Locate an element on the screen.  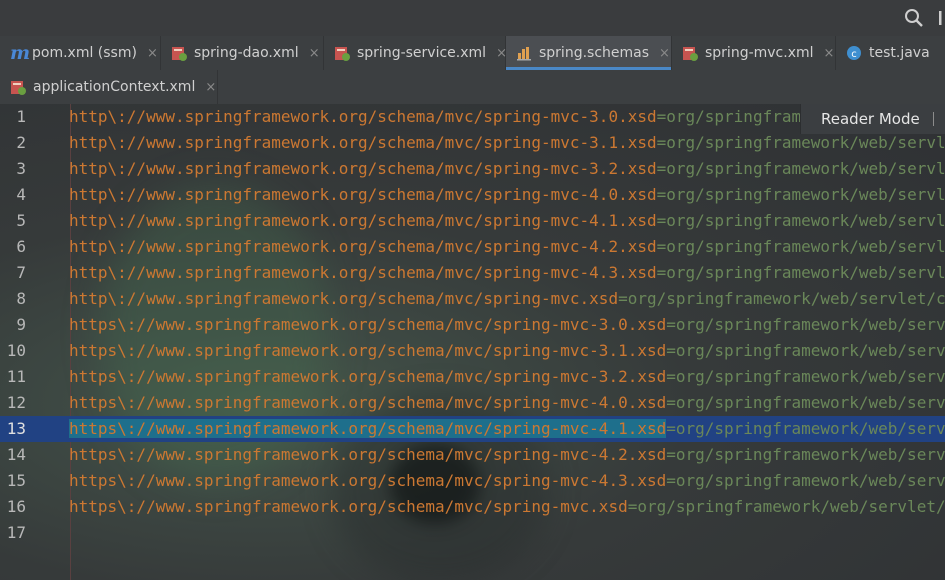
reader-mode-button: Reader Mode is located at coordinates (872, 119).